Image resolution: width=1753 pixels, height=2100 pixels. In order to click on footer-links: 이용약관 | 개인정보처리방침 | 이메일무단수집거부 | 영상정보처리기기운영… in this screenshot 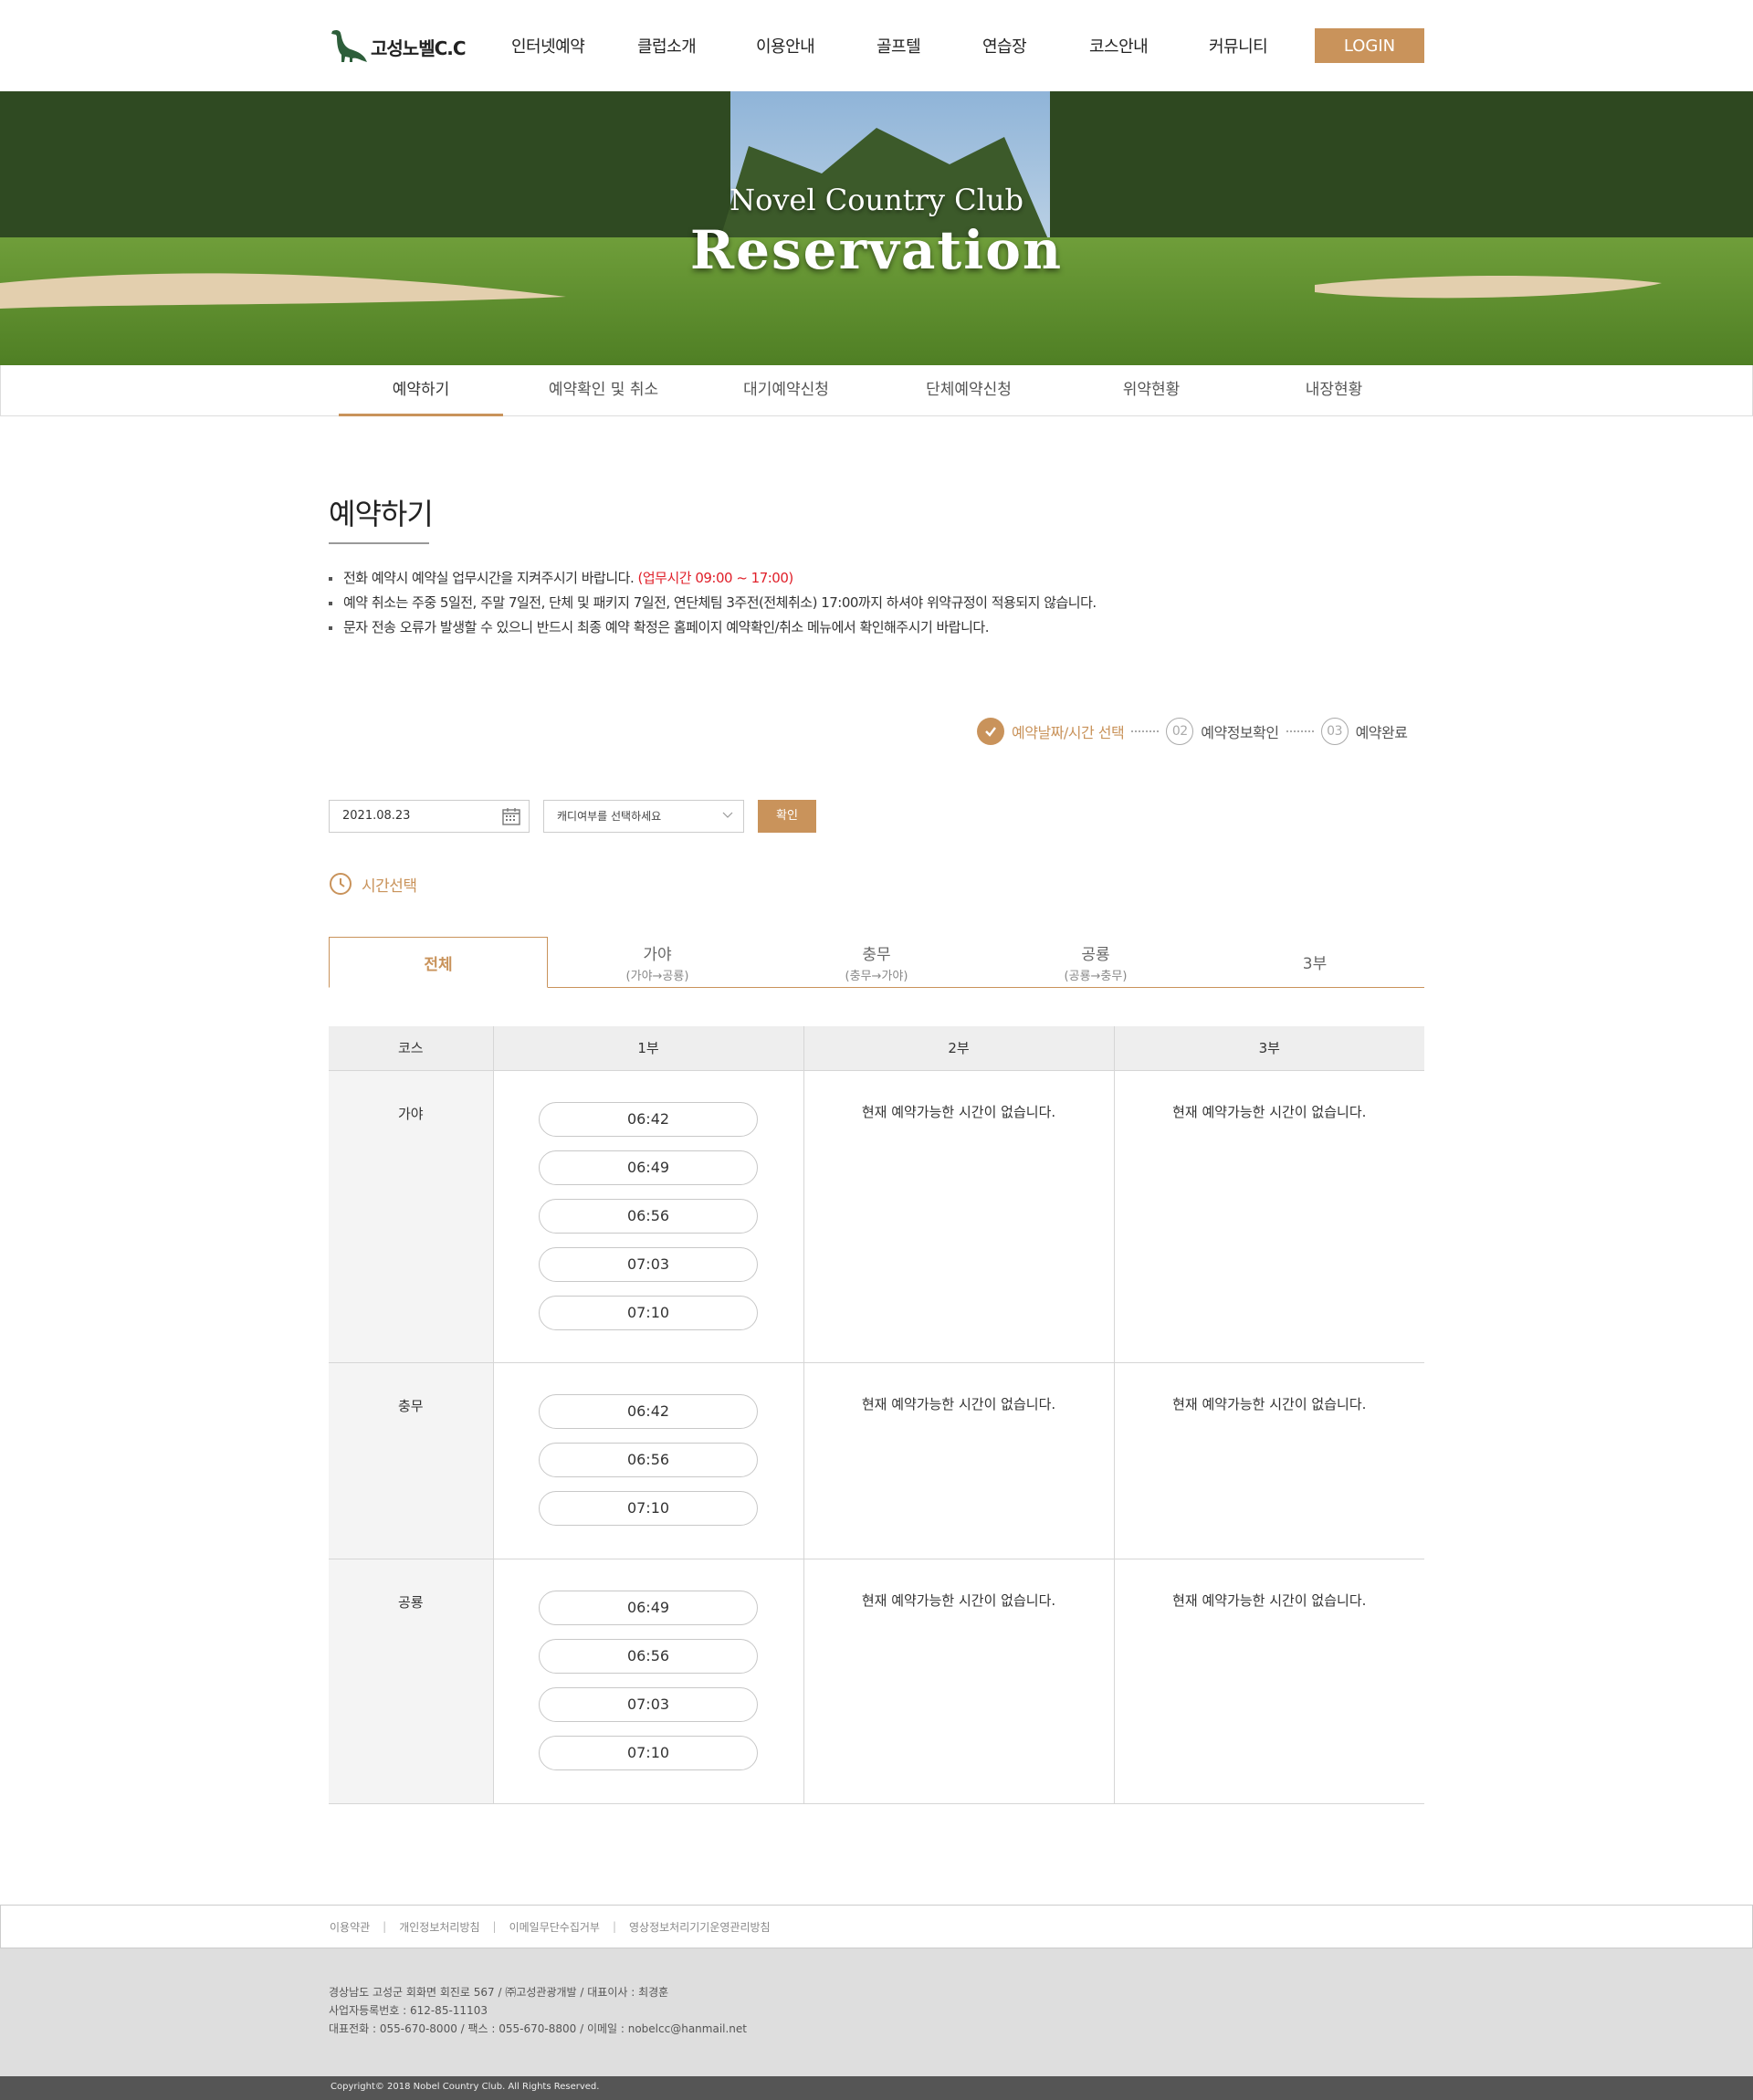, I will do `click(876, 1927)`.